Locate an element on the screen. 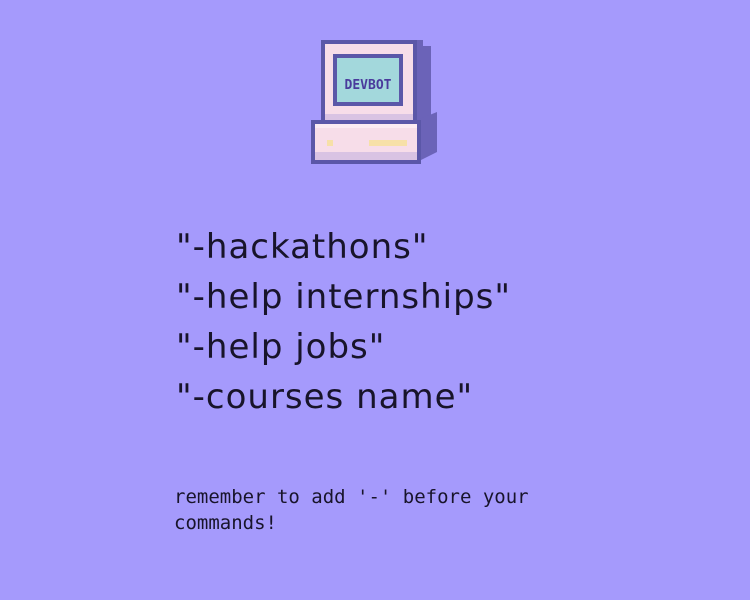  command-hackathons: "-hackathons" is located at coordinates (302, 247).